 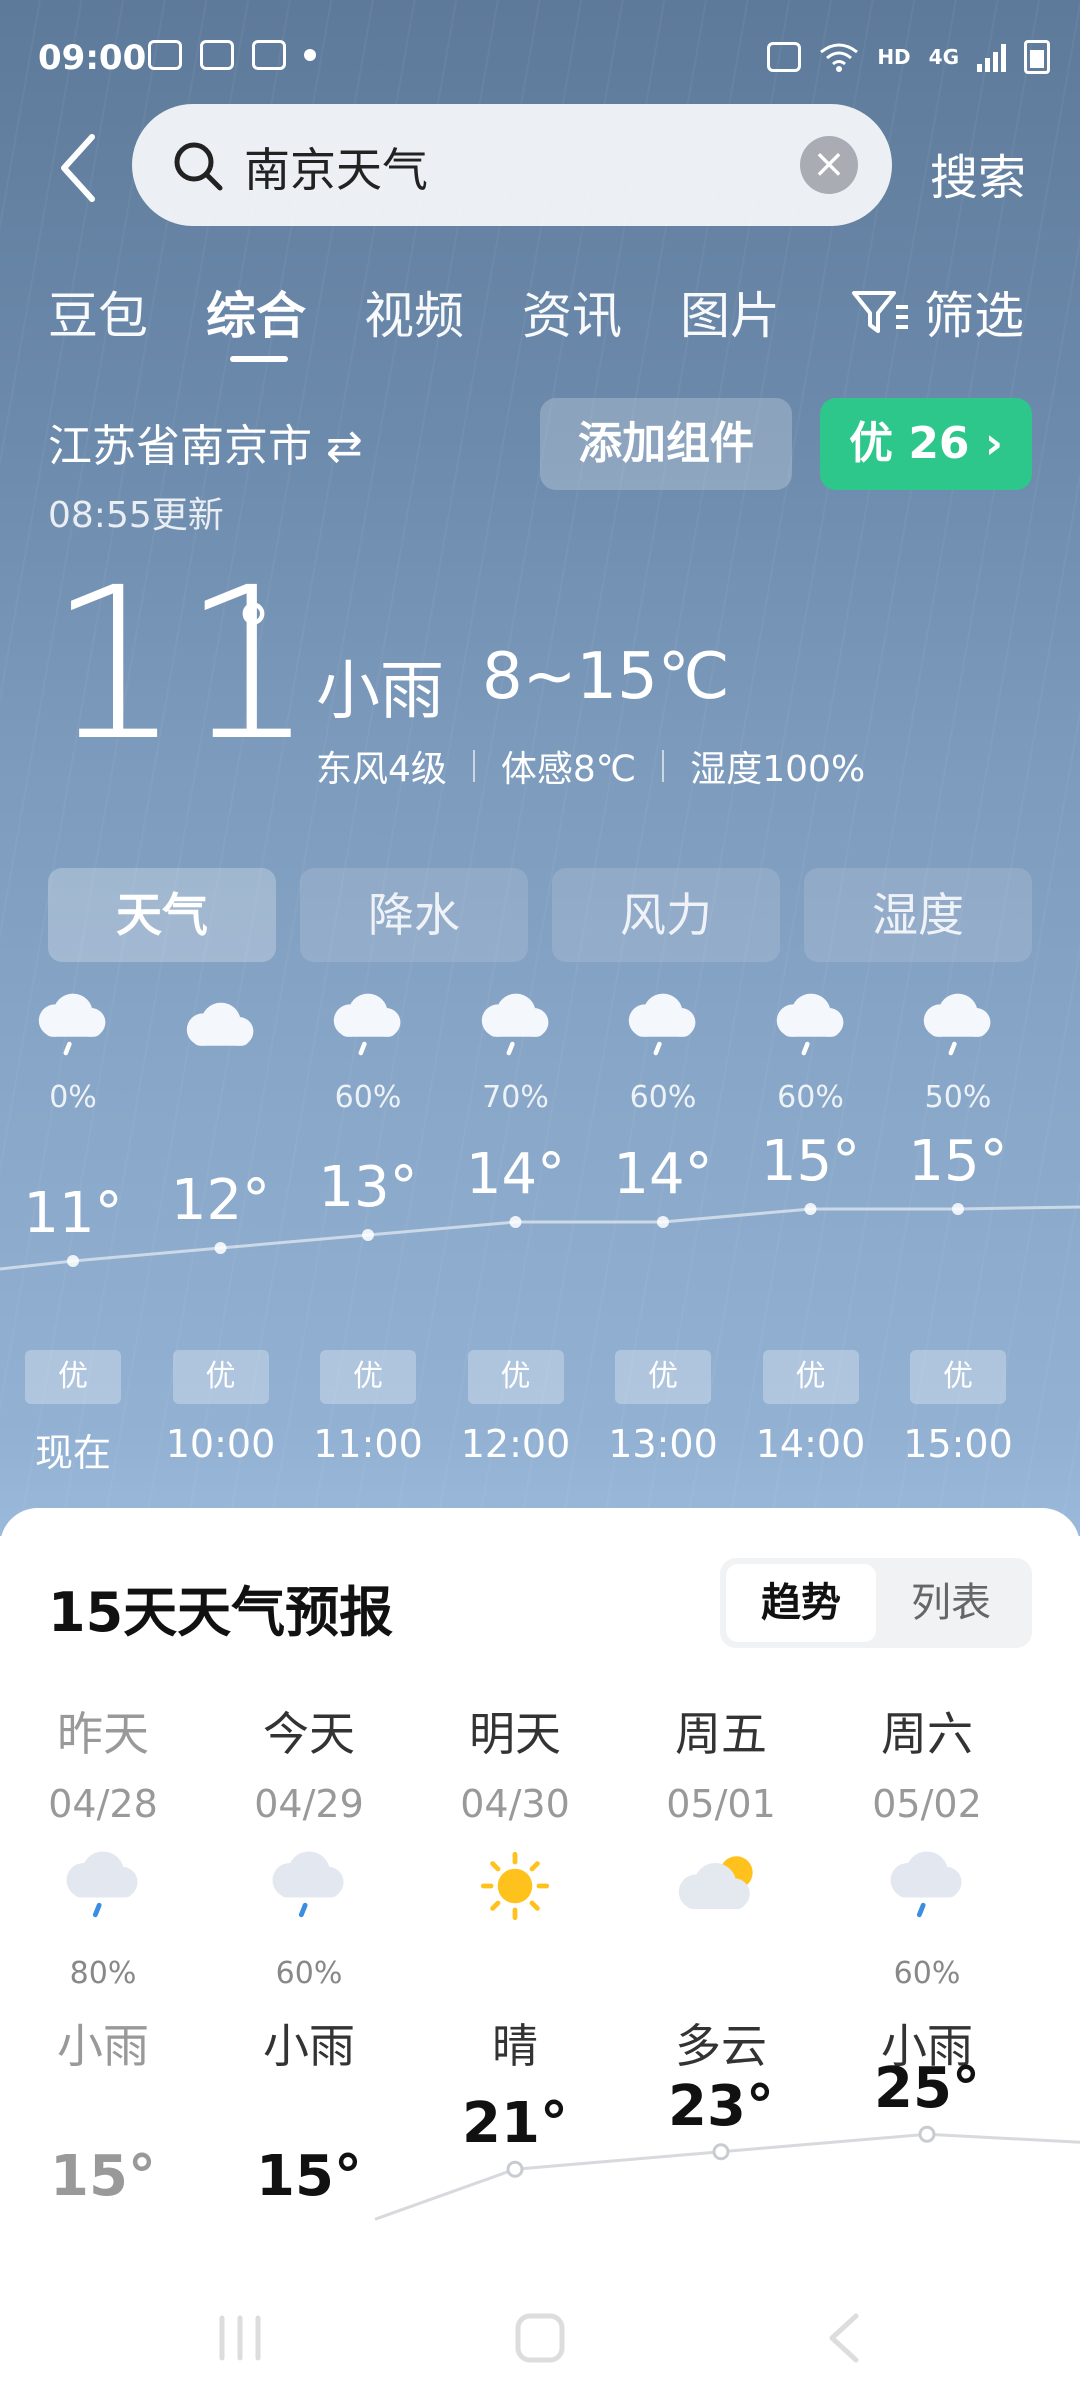 I want to click on current-details: 东风4级 体感8℃ 湿度100%, so click(x=590, y=766).